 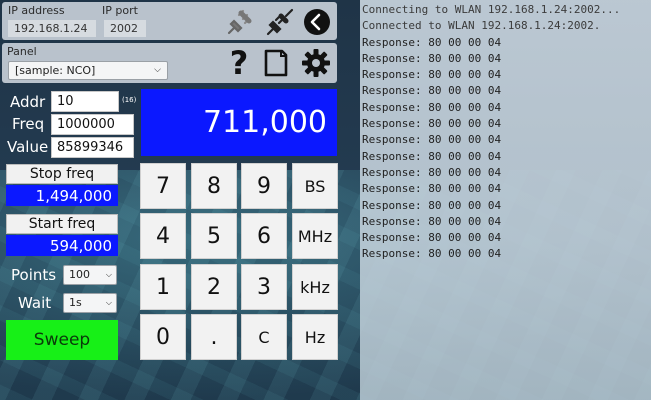 What do you see at coordinates (163, 287) in the screenshot?
I see `key-1: 1` at bounding box center [163, 287].